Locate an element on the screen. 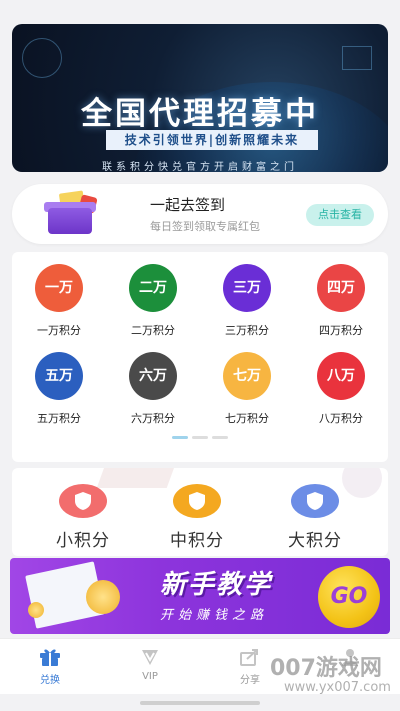  points-badge: 三万 is located at coordinates (247, 288).